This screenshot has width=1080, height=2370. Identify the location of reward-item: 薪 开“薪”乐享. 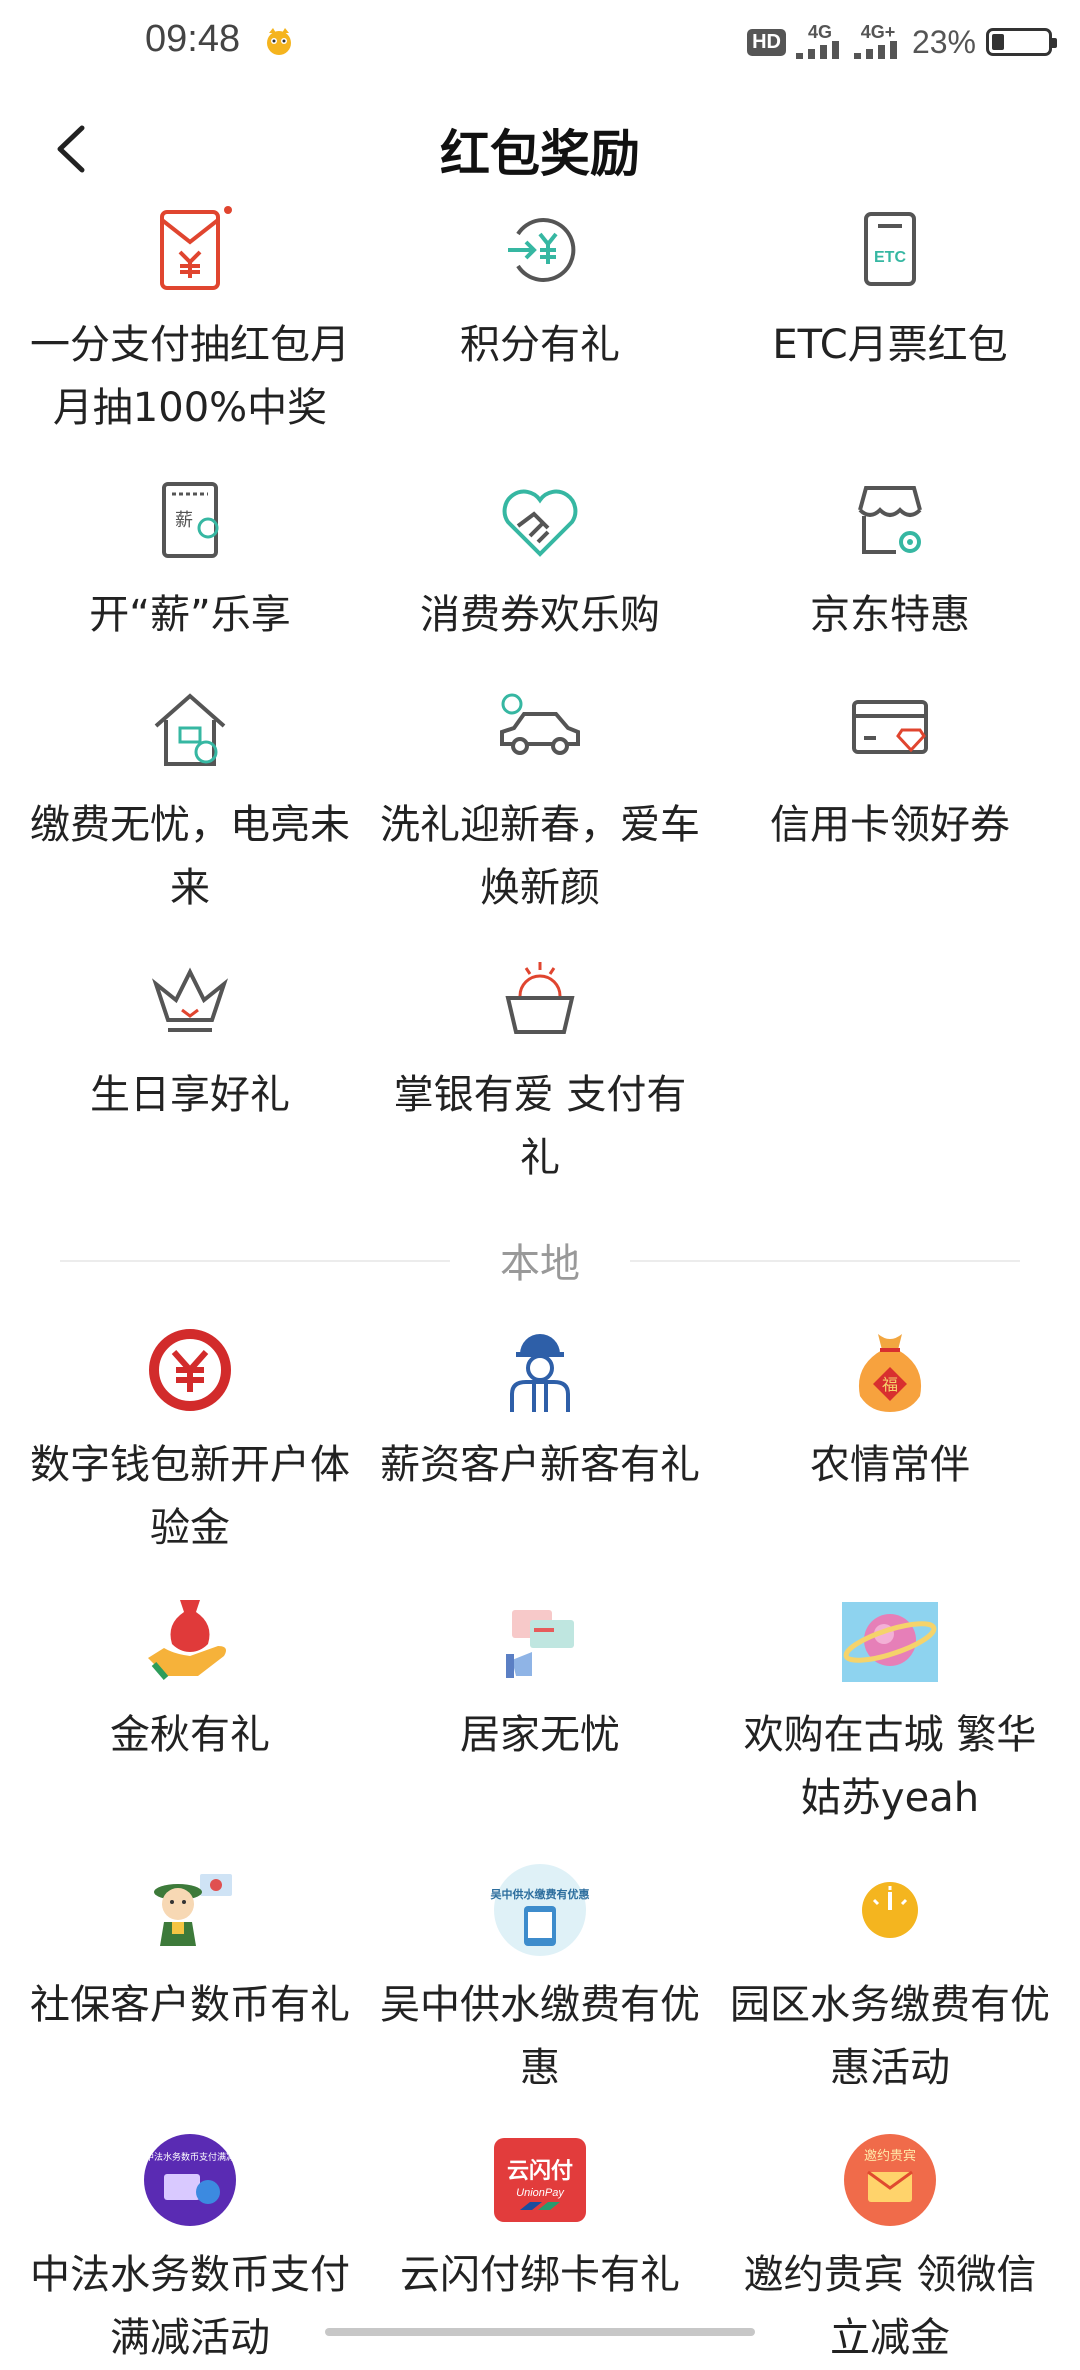
(190, 558).